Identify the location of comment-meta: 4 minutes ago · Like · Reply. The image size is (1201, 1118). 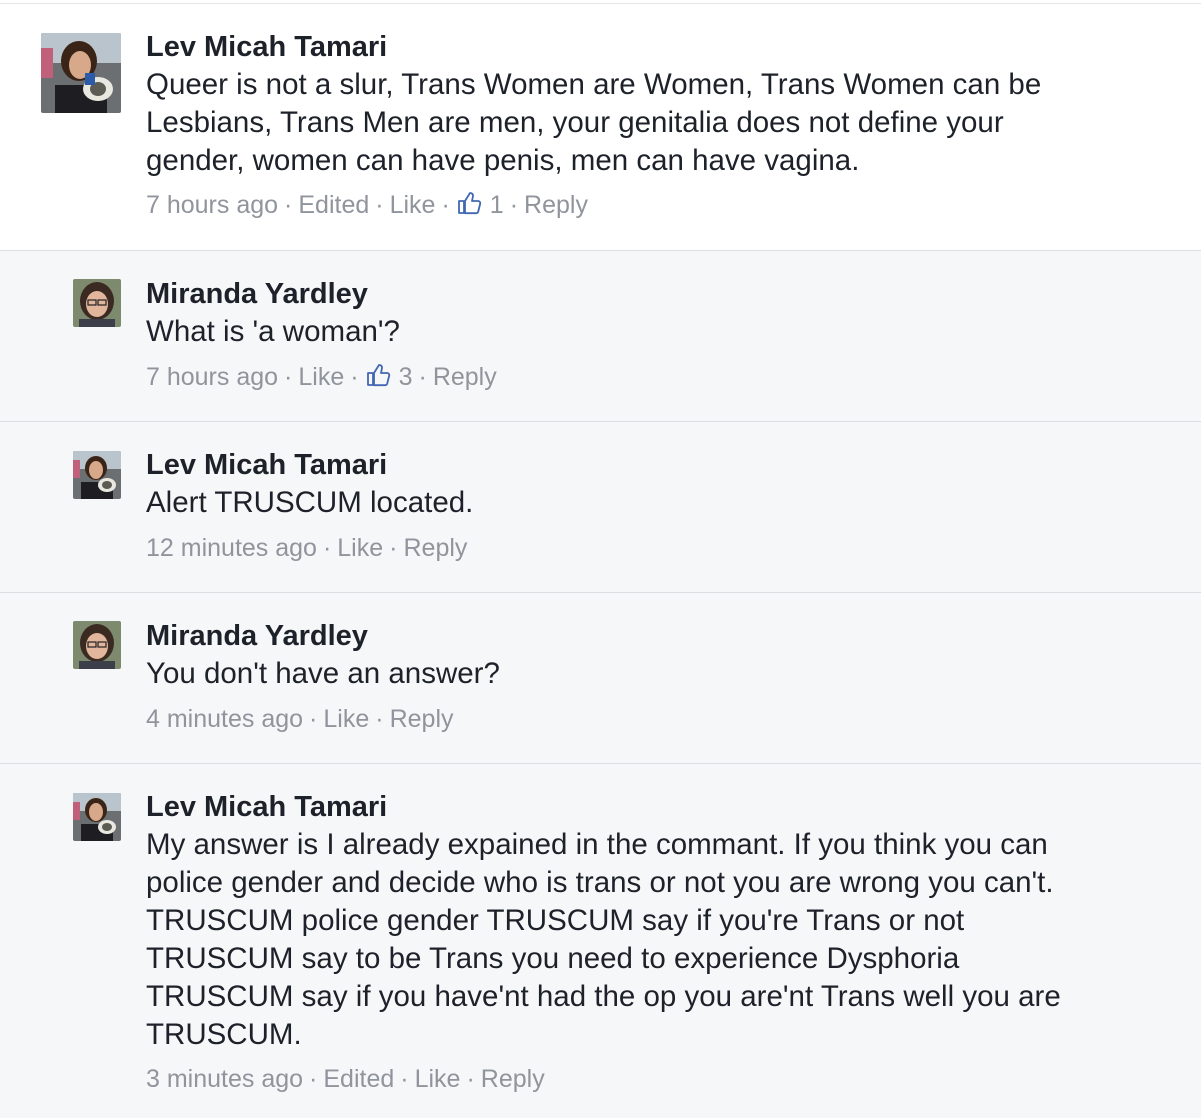
(300, 718).